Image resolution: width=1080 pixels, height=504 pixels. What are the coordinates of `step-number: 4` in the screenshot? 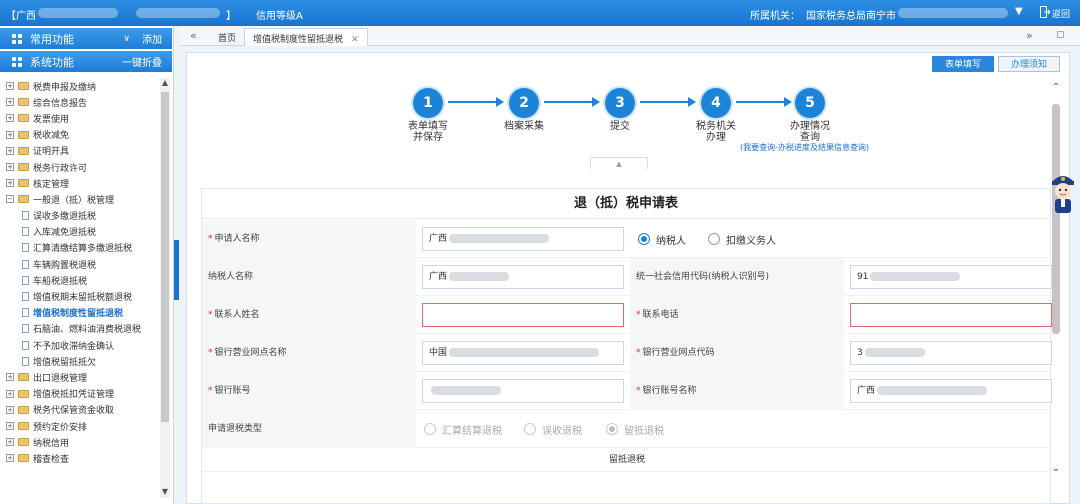 It's located at (716, 103).